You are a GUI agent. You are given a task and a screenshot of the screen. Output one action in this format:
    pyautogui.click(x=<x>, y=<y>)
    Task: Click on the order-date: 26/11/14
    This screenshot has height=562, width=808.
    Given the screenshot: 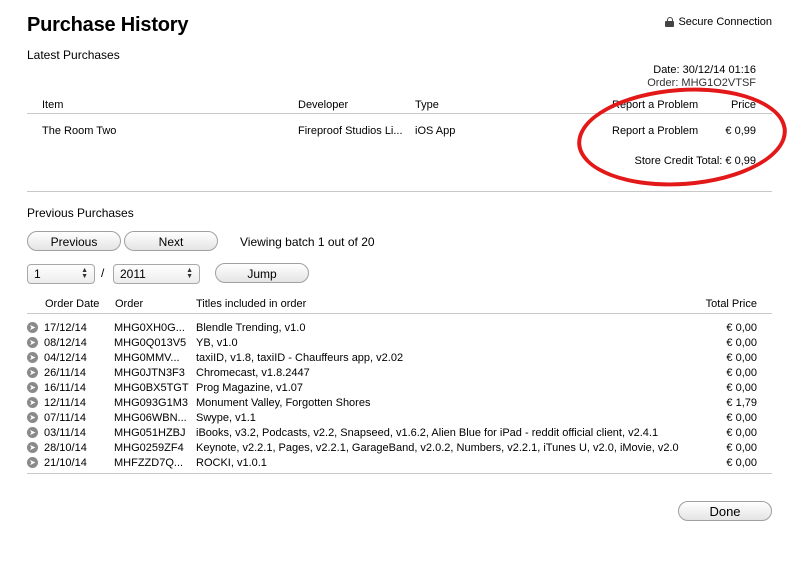 What is the action you would take?
    pyautogui.click(x=65, y=373)
    